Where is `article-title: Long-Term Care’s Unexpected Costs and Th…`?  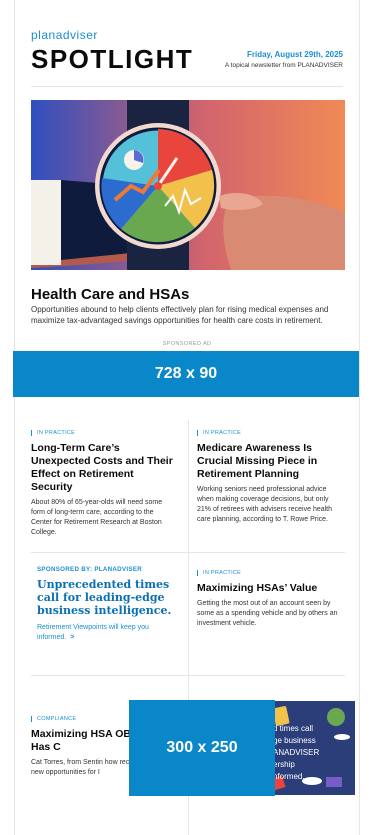 article-title: Long-Term Care’s Unexpected Costs and Th… is located at coordinates (103, 468).